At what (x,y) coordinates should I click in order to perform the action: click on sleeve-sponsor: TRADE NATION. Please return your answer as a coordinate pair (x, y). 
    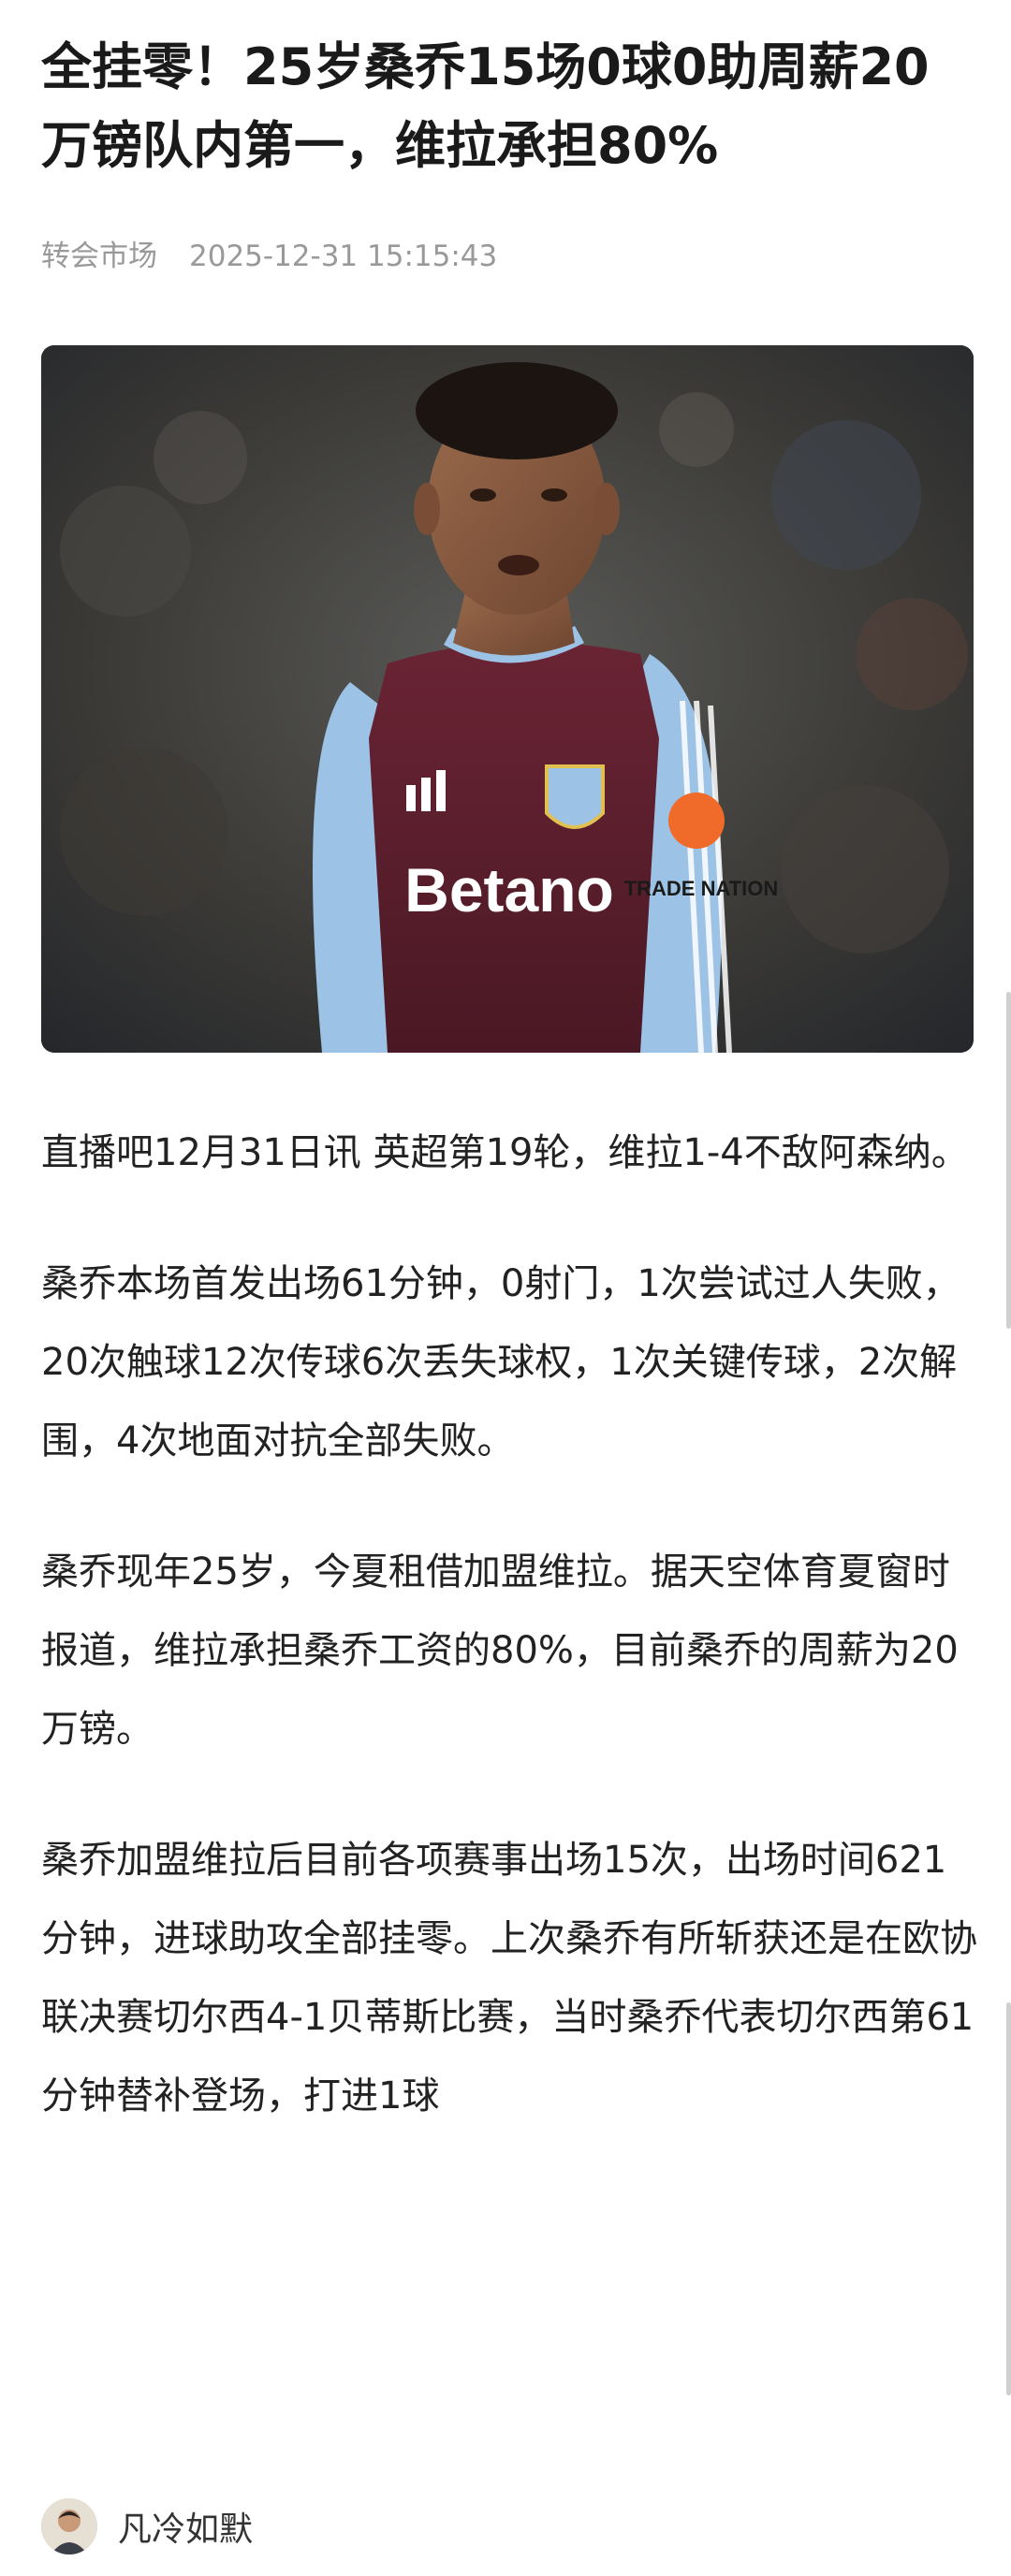
    Looking at the image, I should click on (701, 888).